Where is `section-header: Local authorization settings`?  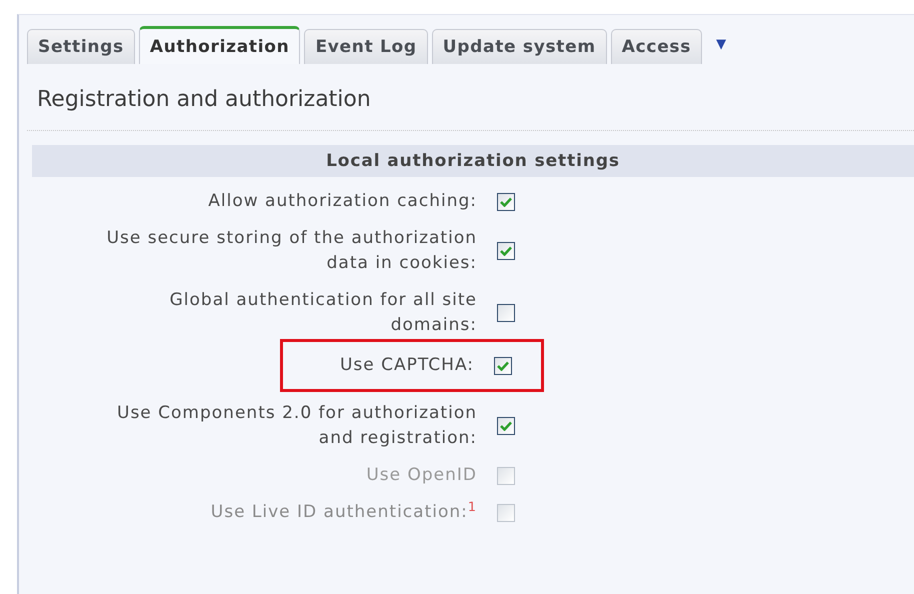
section-header: Local authorization settings is located at coordinates (473, 161).